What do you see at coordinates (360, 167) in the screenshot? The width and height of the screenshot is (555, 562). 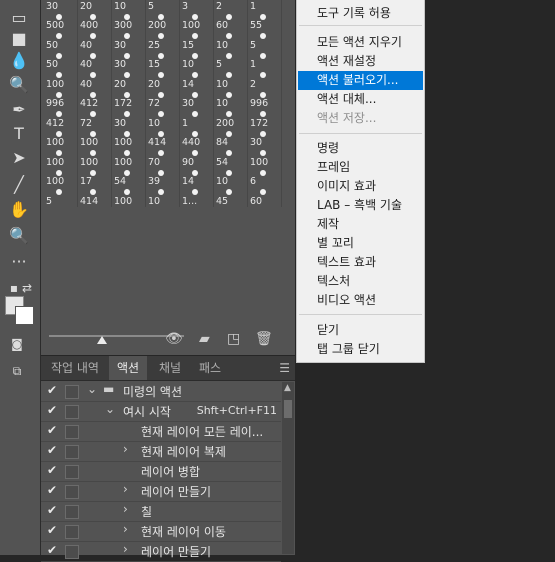 I see `menu-item-action-set: 프레임` at bounding box center [360, 167].